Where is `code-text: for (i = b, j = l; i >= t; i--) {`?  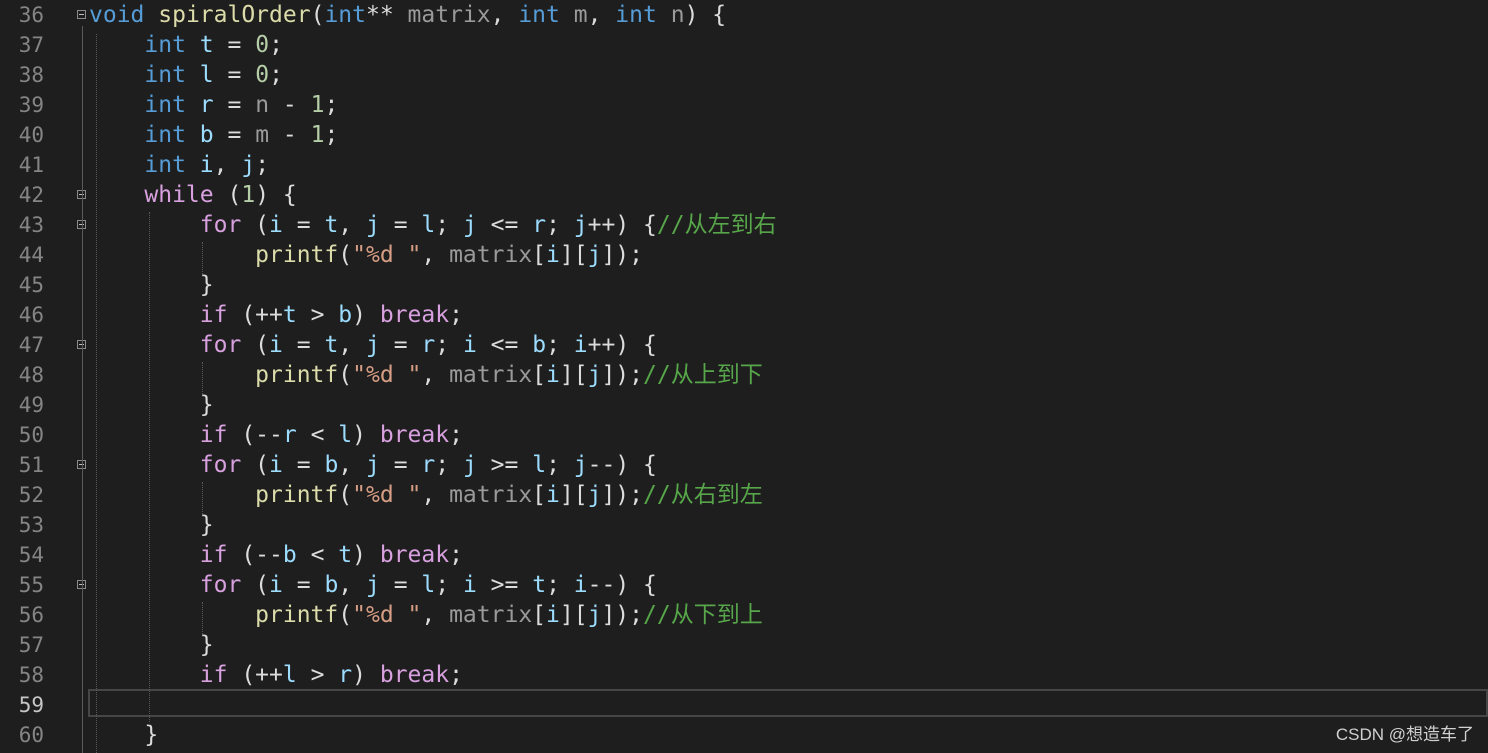 code-text: for (i = b, j = l; i >= t; i--) { is located at coordinates (373, 585).